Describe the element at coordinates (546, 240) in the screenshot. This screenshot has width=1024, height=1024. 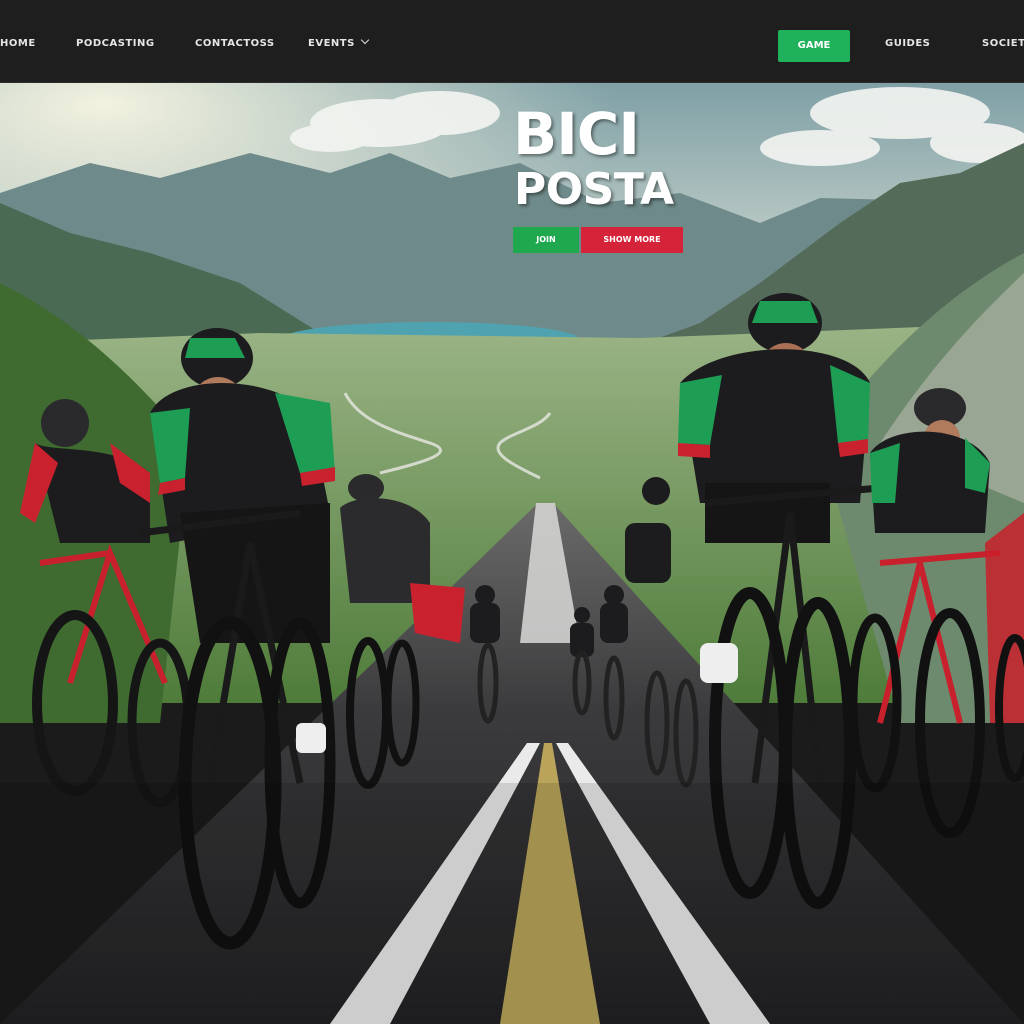
I see `join-button: JOIN` at that location.